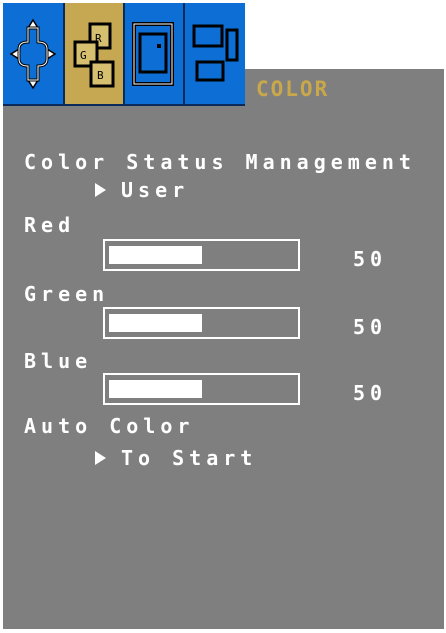  I want to click on size-icon, so click(154, 54).